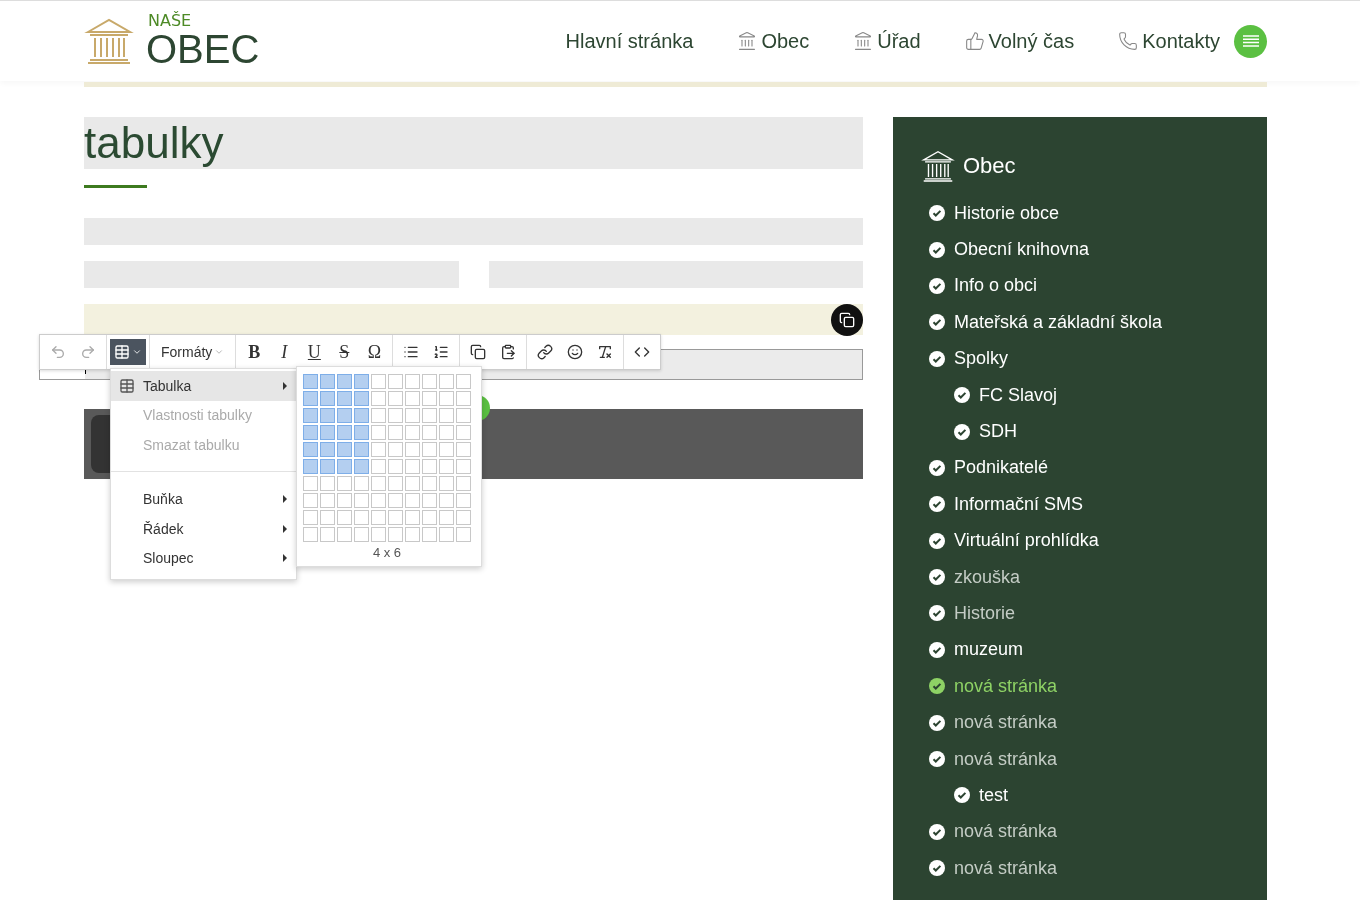  What do you see at coordinates (887, 41) in the screenshot?
I see `nav-link: Úřad` at bounding box center [887, 41].